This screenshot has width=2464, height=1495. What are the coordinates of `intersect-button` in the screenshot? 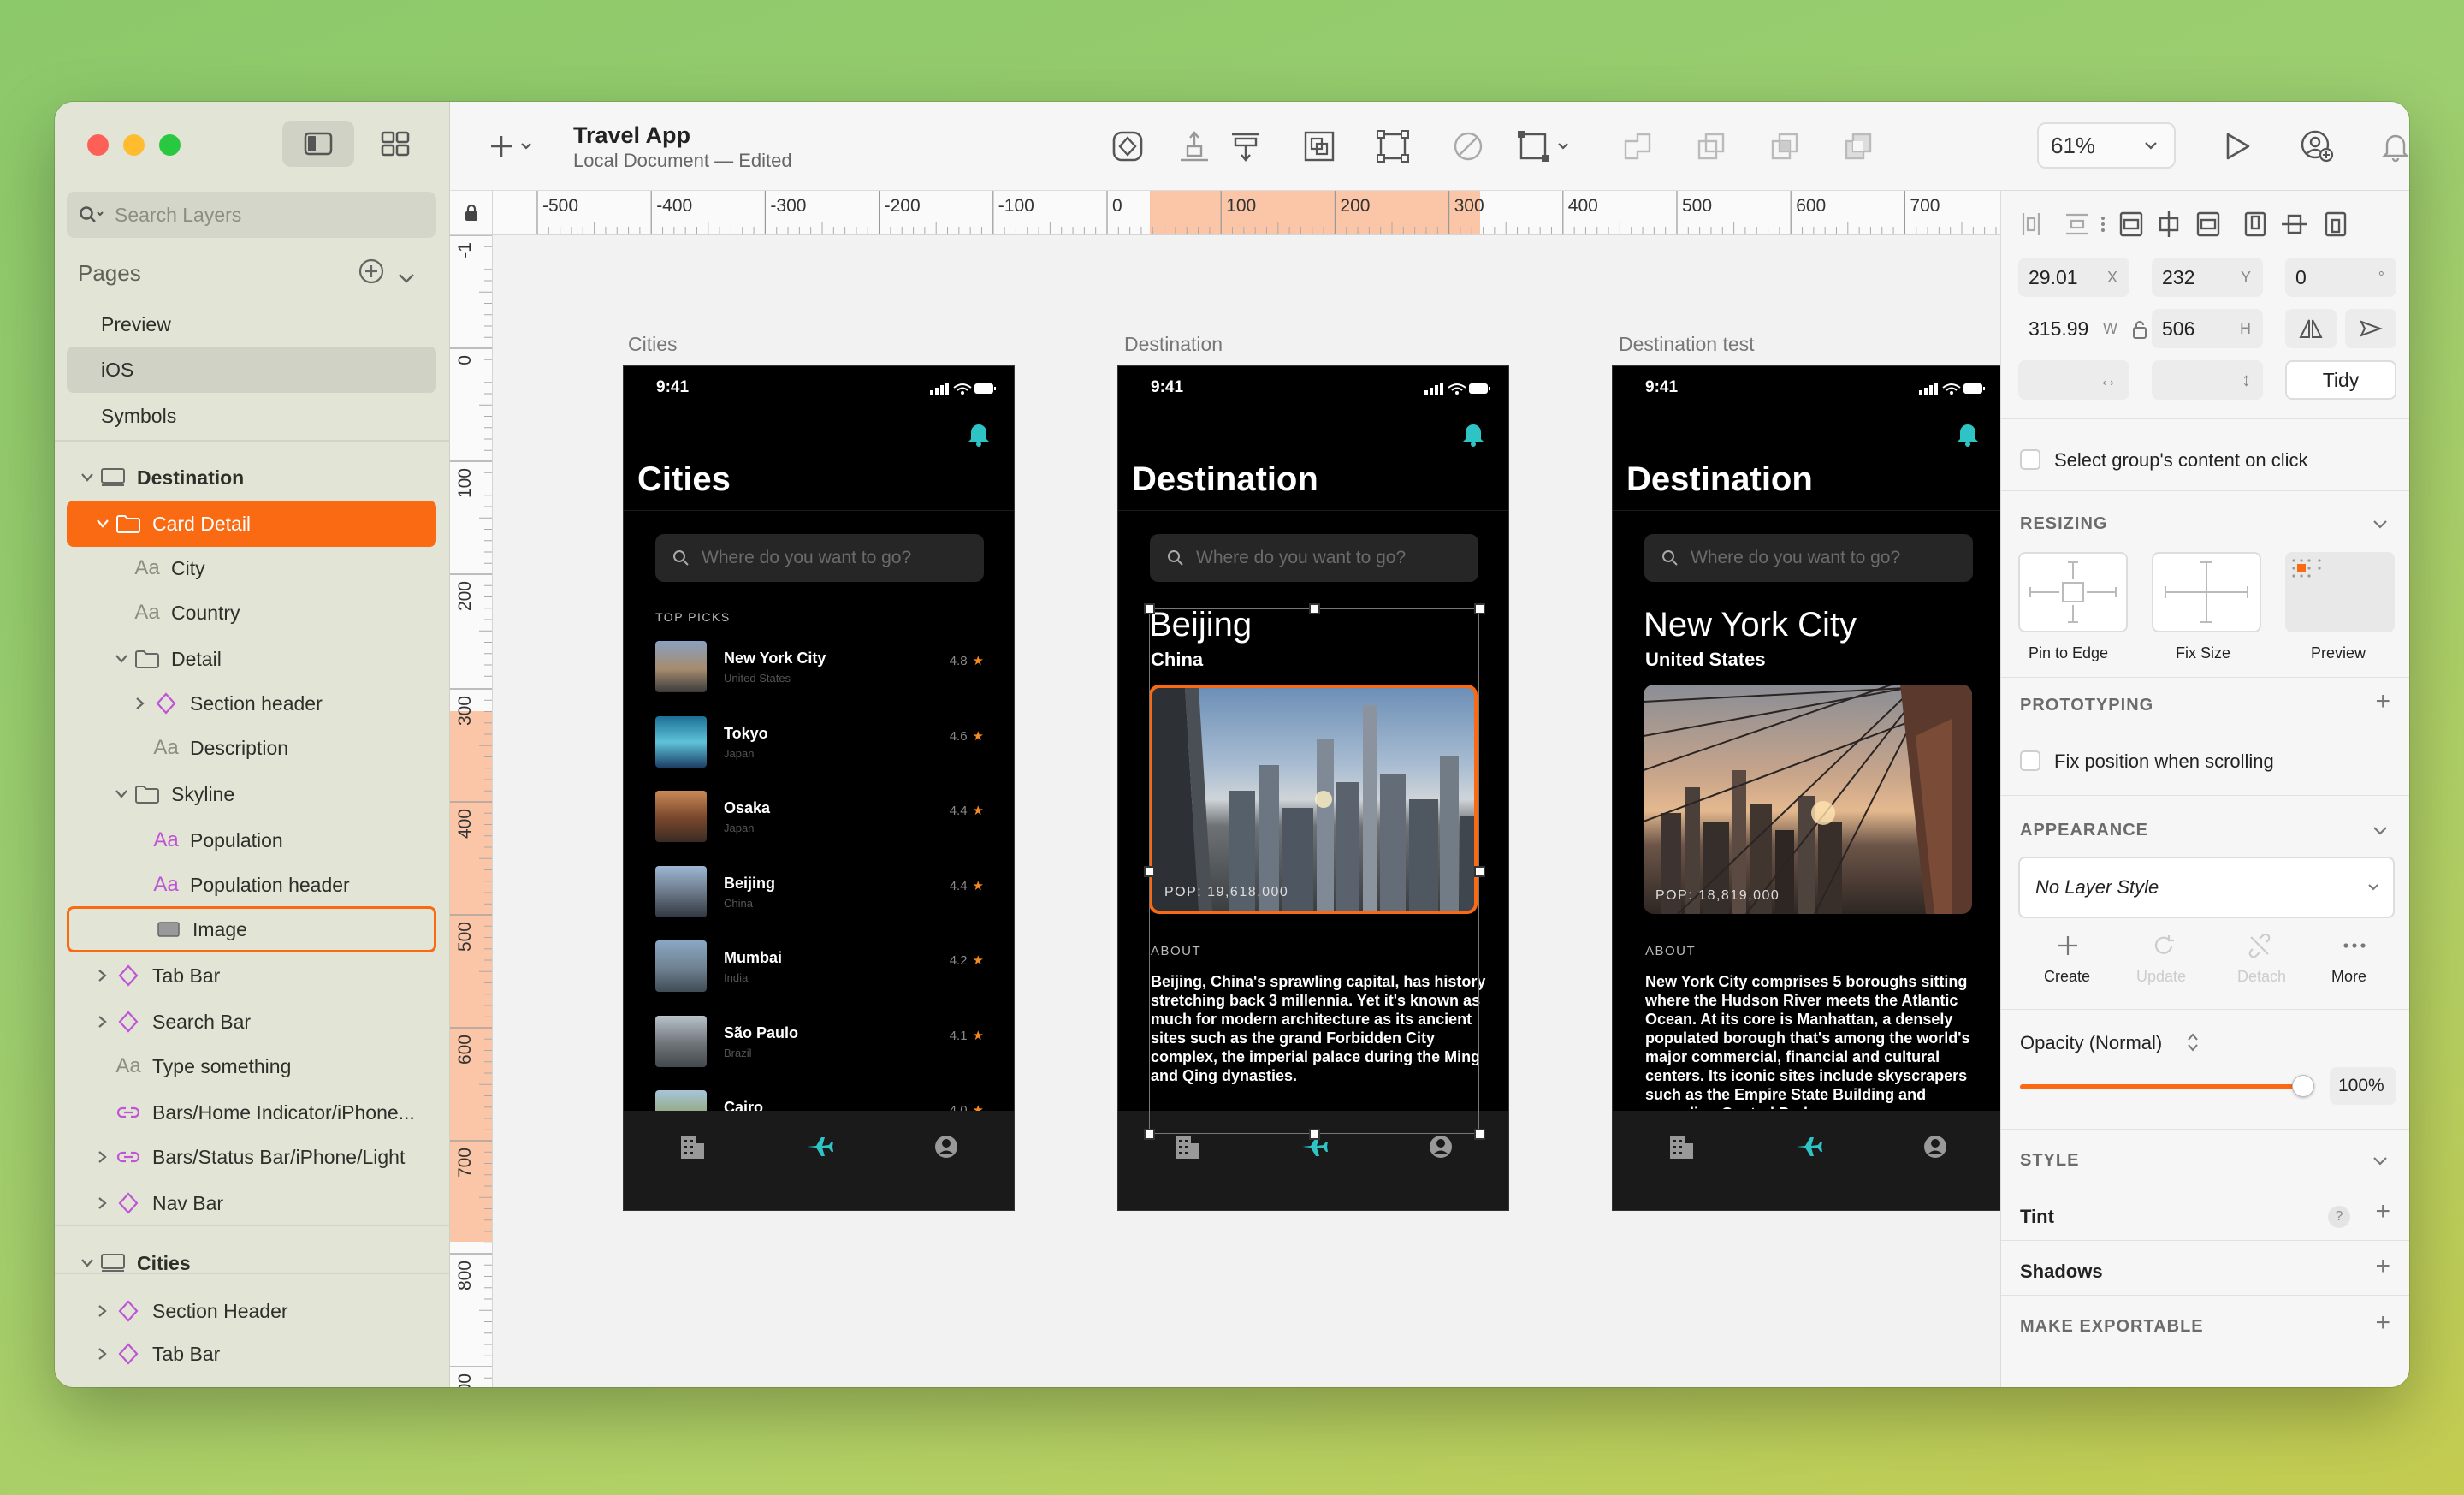 It's located at (1785, 146).